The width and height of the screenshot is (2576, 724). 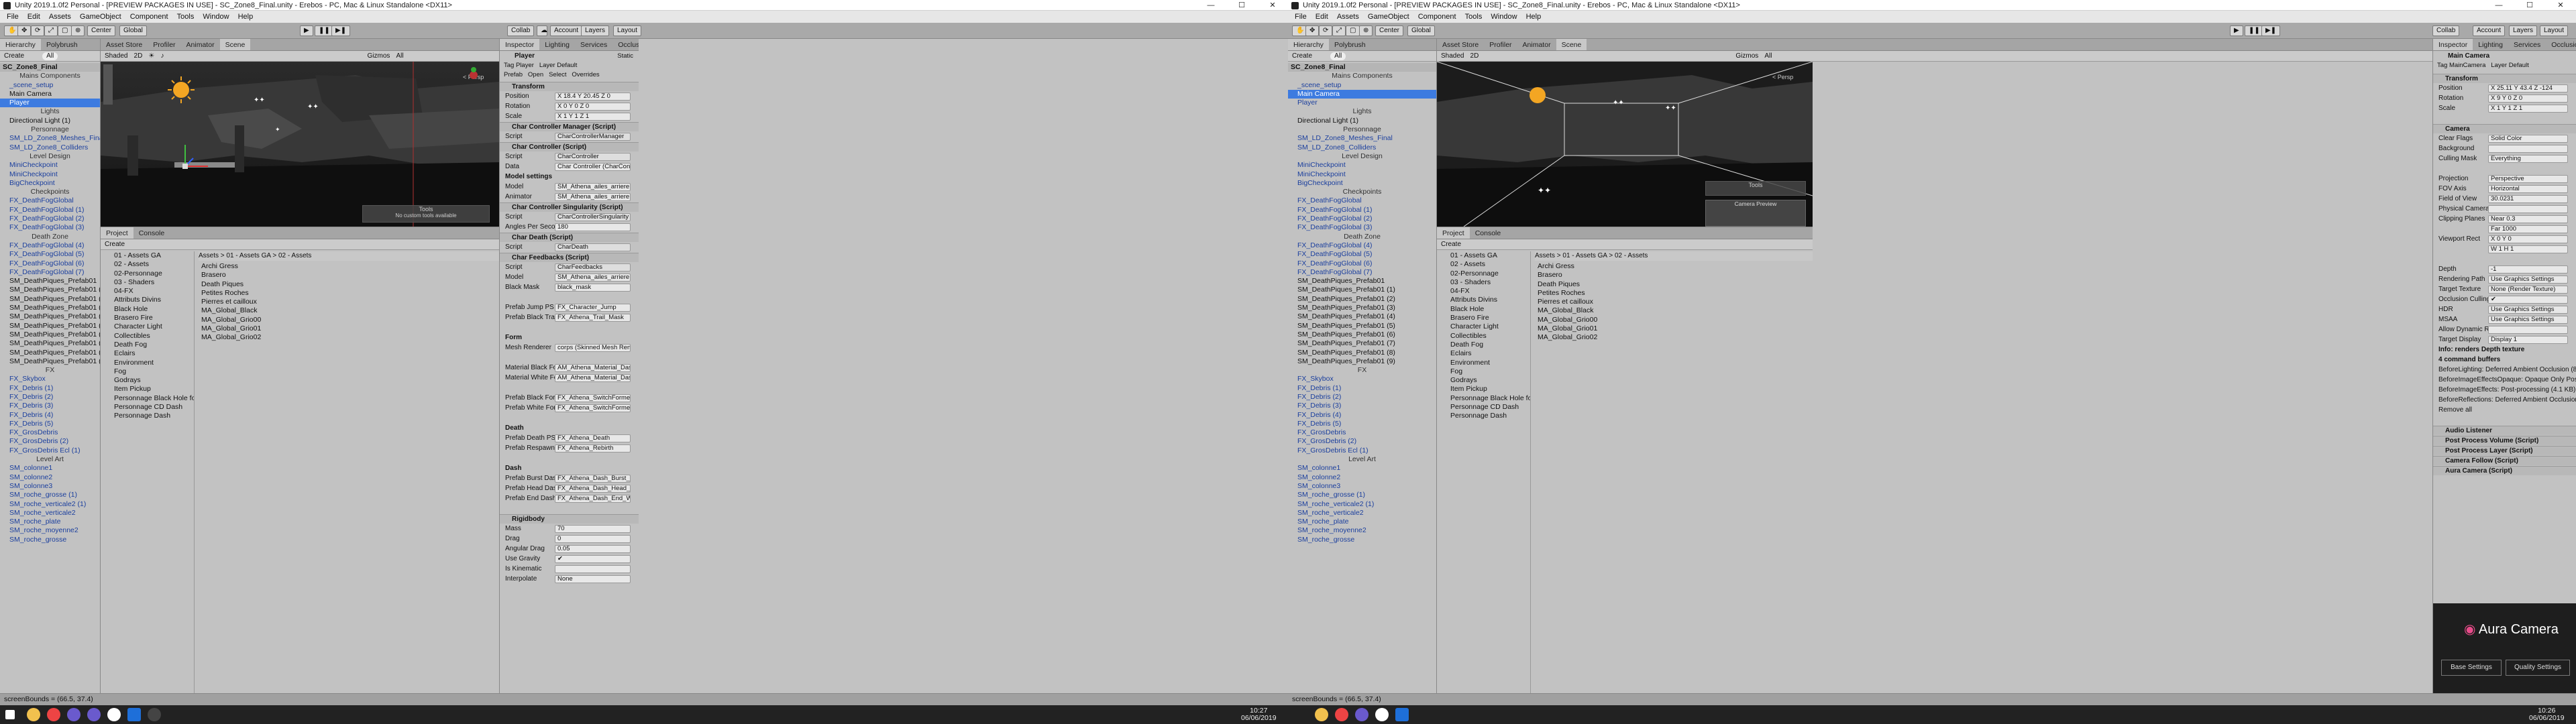 What do you see at coordinates (1259, 714) in the screenshot?
I see `clock: 10:27 06/06/2019` at bounding box center [1259, 714].